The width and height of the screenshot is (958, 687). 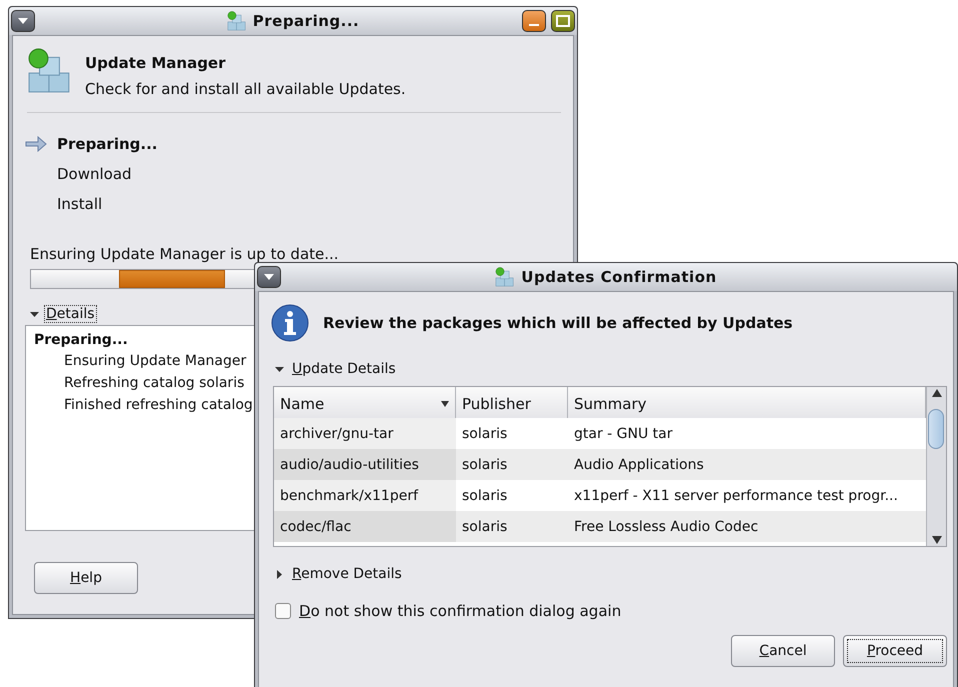 What do you see at coordinates (365, 464) in the screenshot?
I see `table-cell: audio/audio-utilities` at bounding box center [365, 464].